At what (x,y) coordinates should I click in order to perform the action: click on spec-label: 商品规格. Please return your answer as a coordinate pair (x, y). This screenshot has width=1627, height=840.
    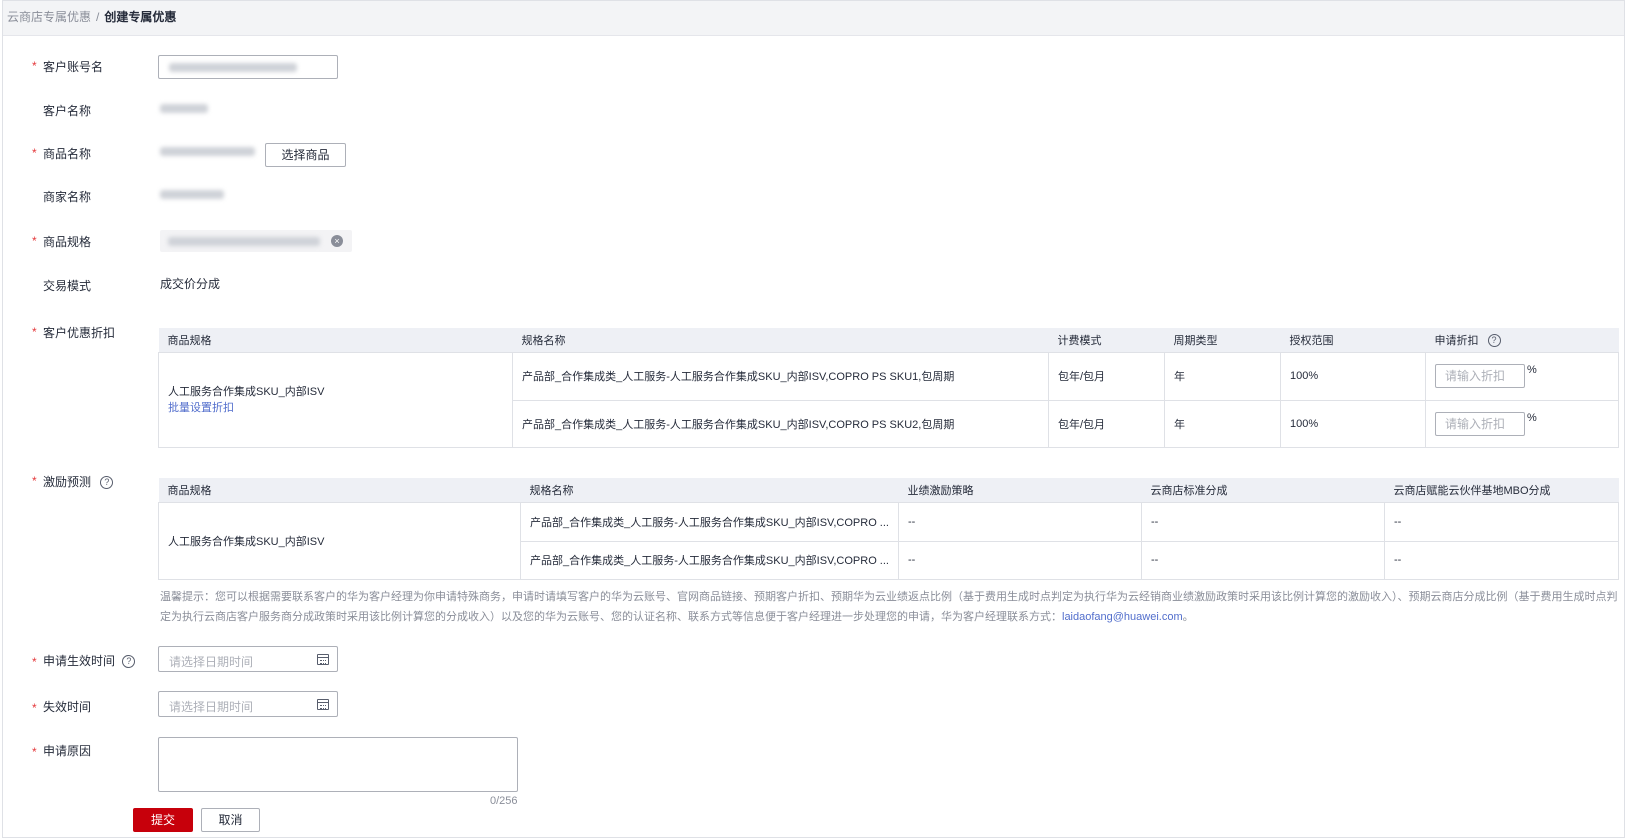
    Looking at the image, I should click on (67, 242).